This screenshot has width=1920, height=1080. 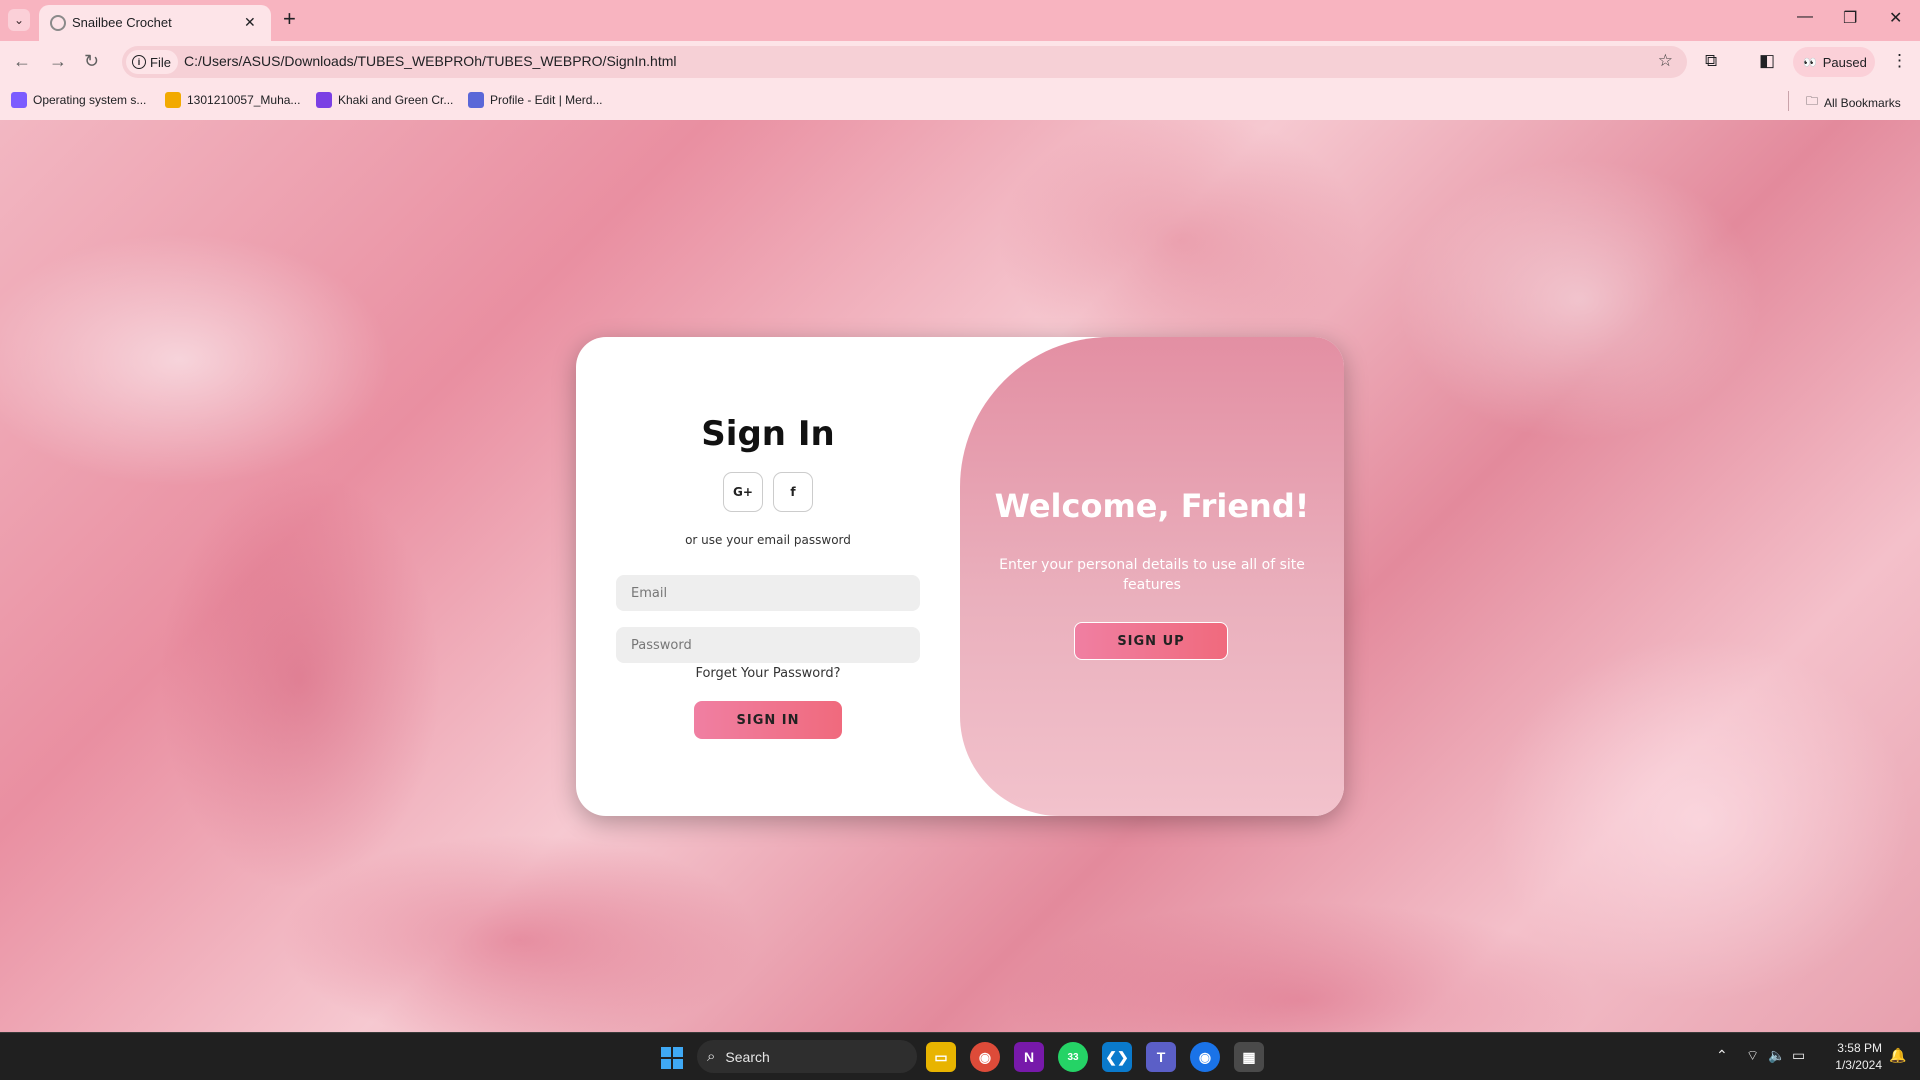 I want to click on notification-bell-icon: 🔔, so click(x=1897, y=1055).